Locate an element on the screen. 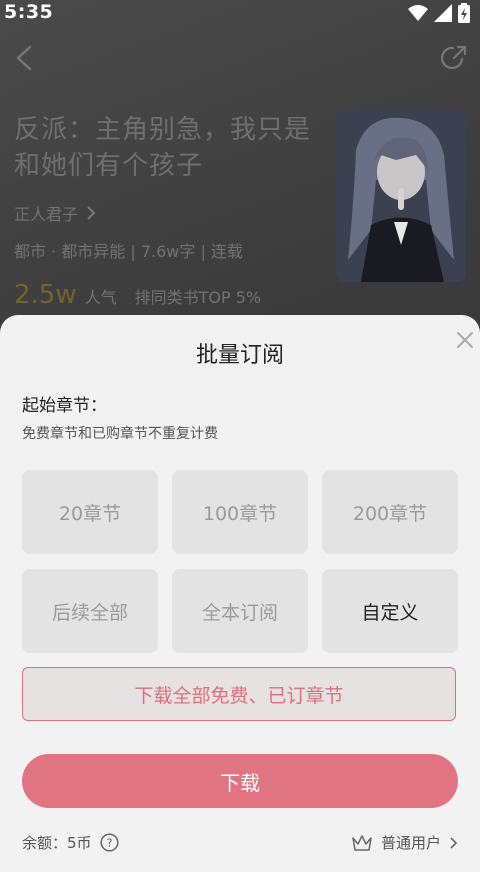 This screenshot has height=872, width=480. option-100-chapters: 100章节 is located at coordinates (240, 512).